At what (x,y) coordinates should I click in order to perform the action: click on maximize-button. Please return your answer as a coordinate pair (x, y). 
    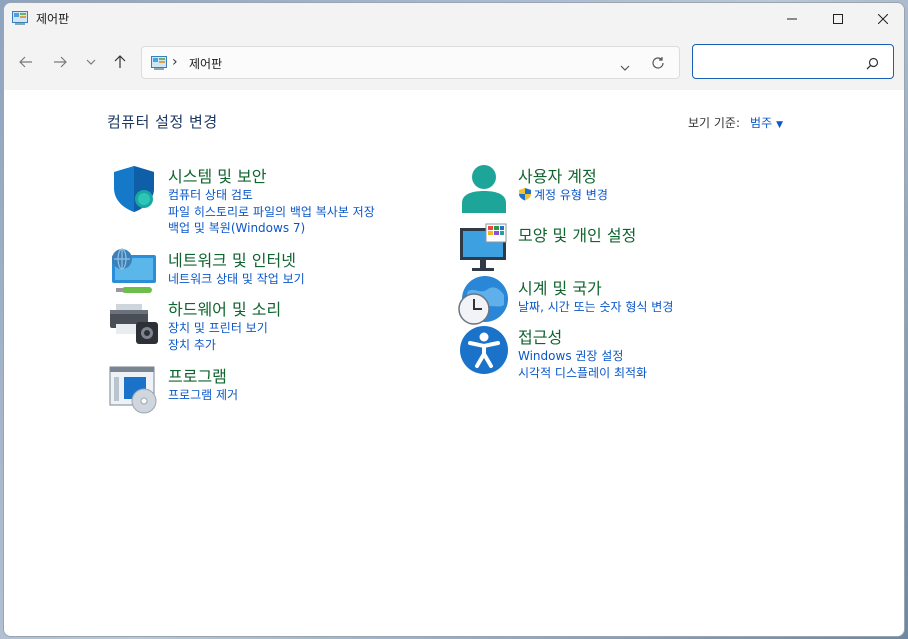
    Looking at the image, I should click on (838, 18).